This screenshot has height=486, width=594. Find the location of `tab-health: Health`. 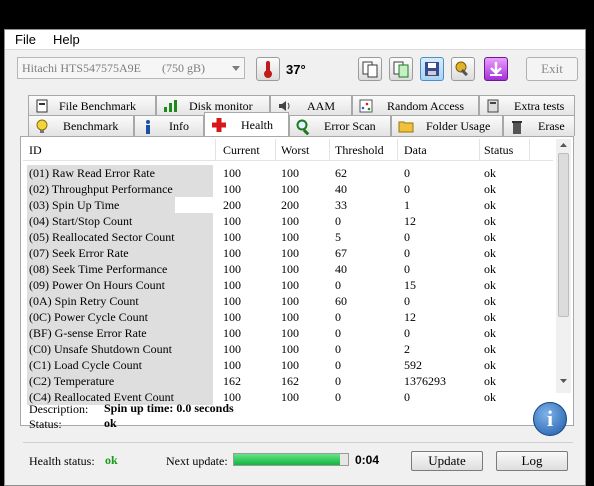

tab-health: Health is located at coordinates (246, 124).